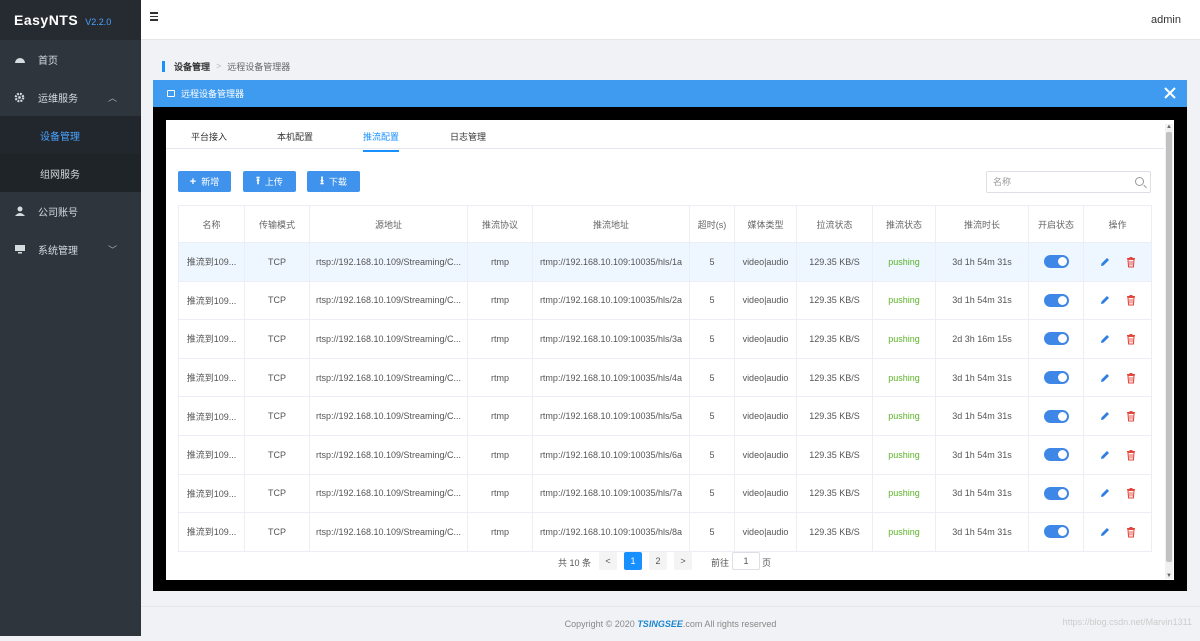 The height and width of the screenshot is (641, 1200). Describe the element at coordinates (70, 97) in the screenshot. I see `sidebar-item-ops: 运维服务 ︿` at that location.